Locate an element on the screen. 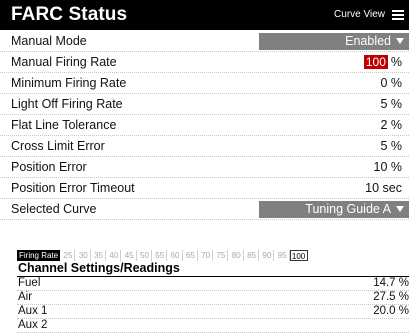 The image size is (409, 333). channel-row: Aux 2 is located at coordinates (213, 326).